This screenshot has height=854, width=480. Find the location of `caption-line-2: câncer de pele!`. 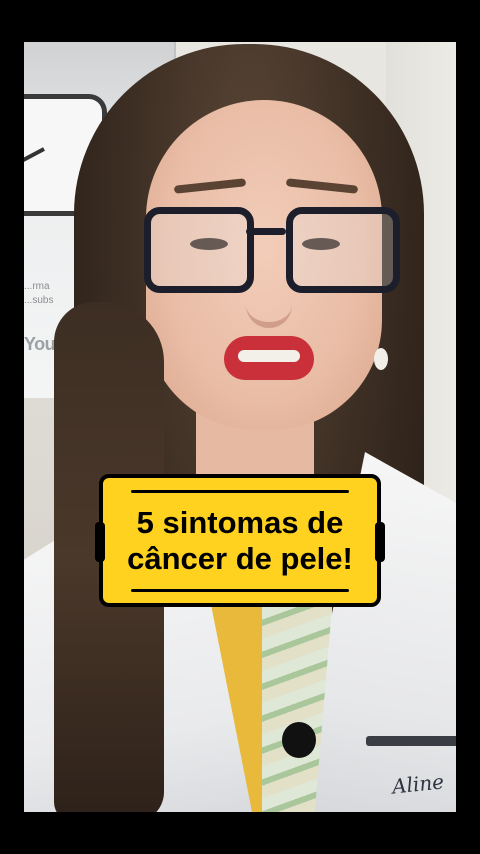

caption-line-2: câncer de pele! is located at coordinates (240, 558).